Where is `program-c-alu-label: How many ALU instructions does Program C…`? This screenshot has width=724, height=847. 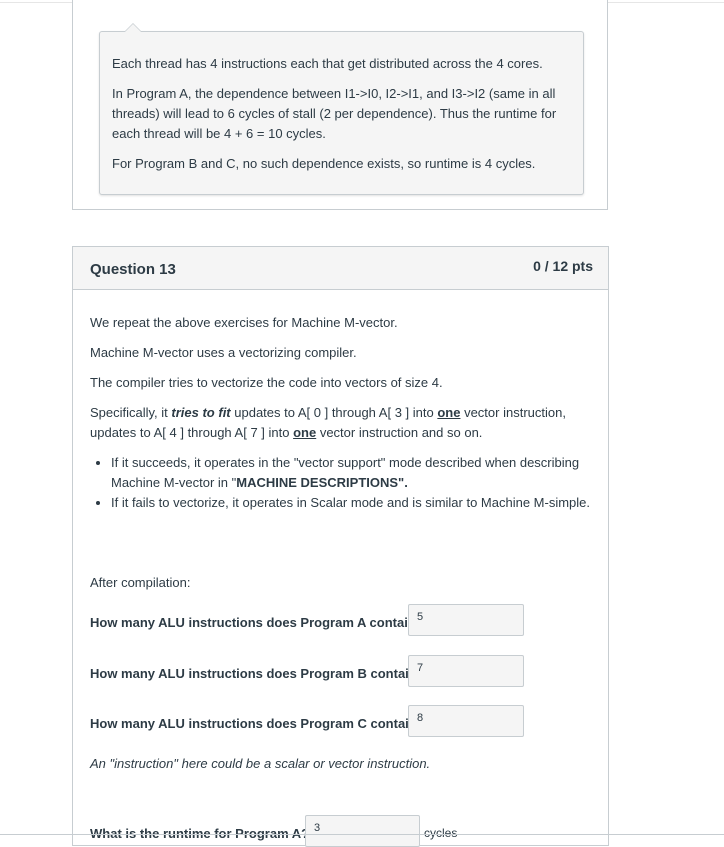
program-c-alu-label: How many ALU instructions does Program C… is located at coordinates (257, 723).